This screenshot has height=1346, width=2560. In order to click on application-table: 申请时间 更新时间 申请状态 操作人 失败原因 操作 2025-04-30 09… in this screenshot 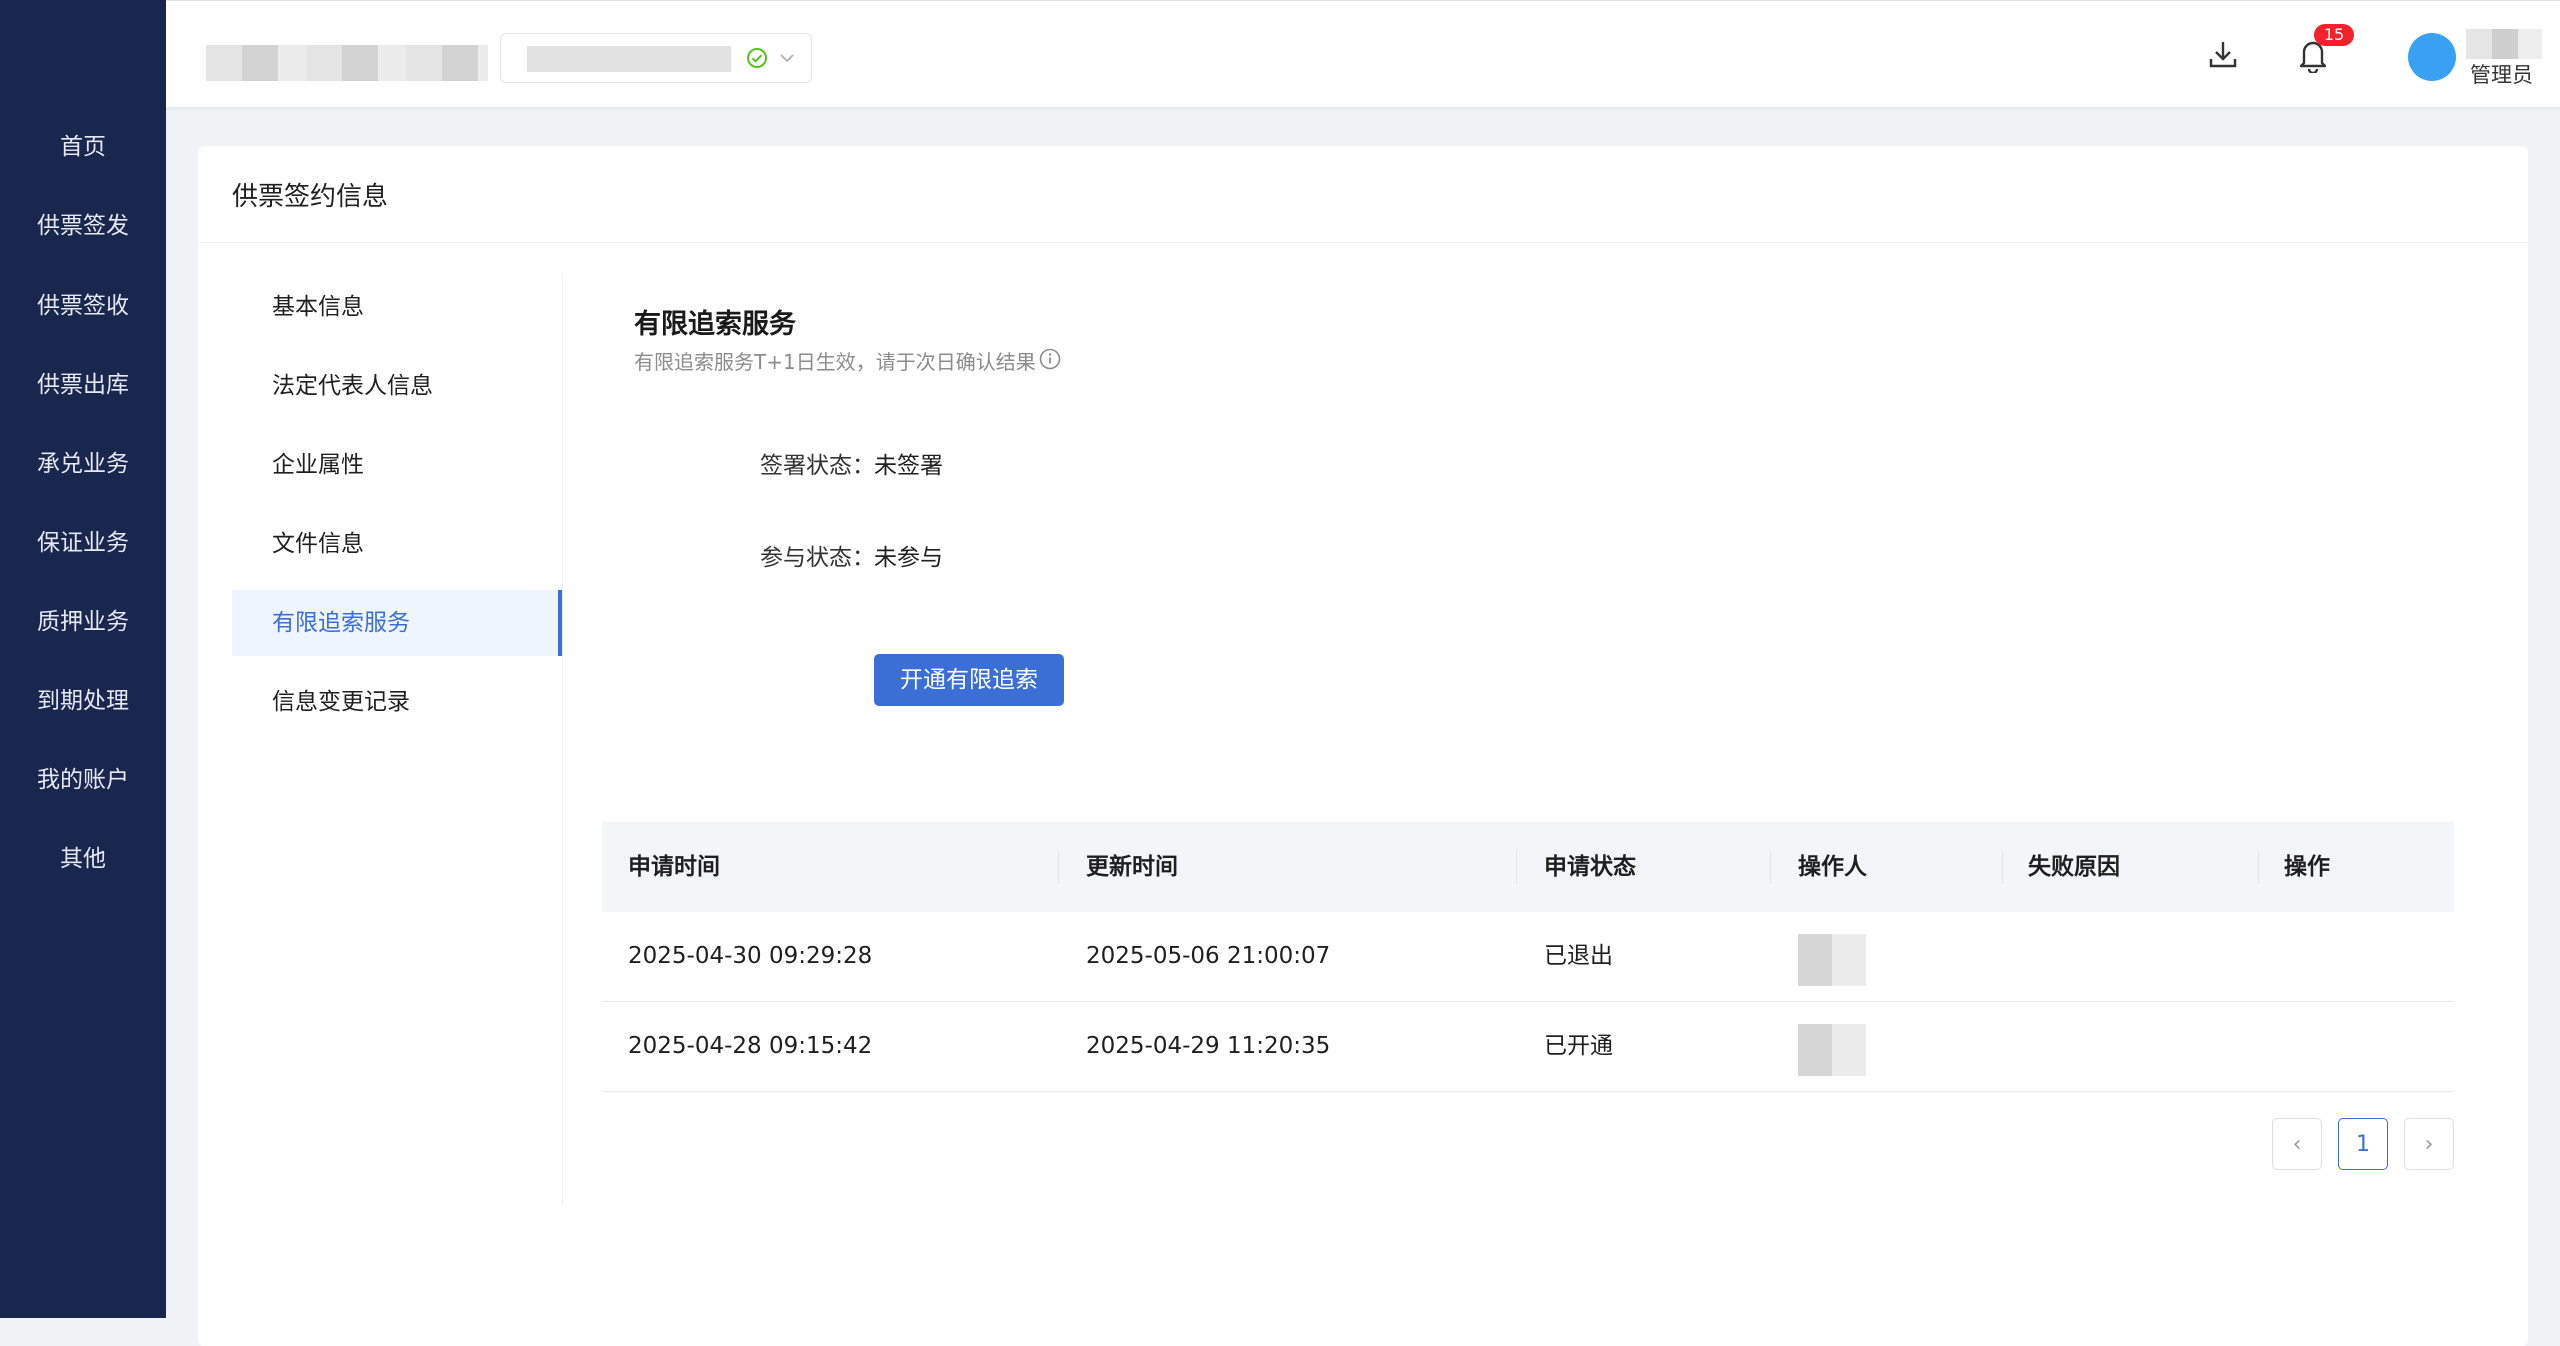, I will do `click(1528, 957)`.